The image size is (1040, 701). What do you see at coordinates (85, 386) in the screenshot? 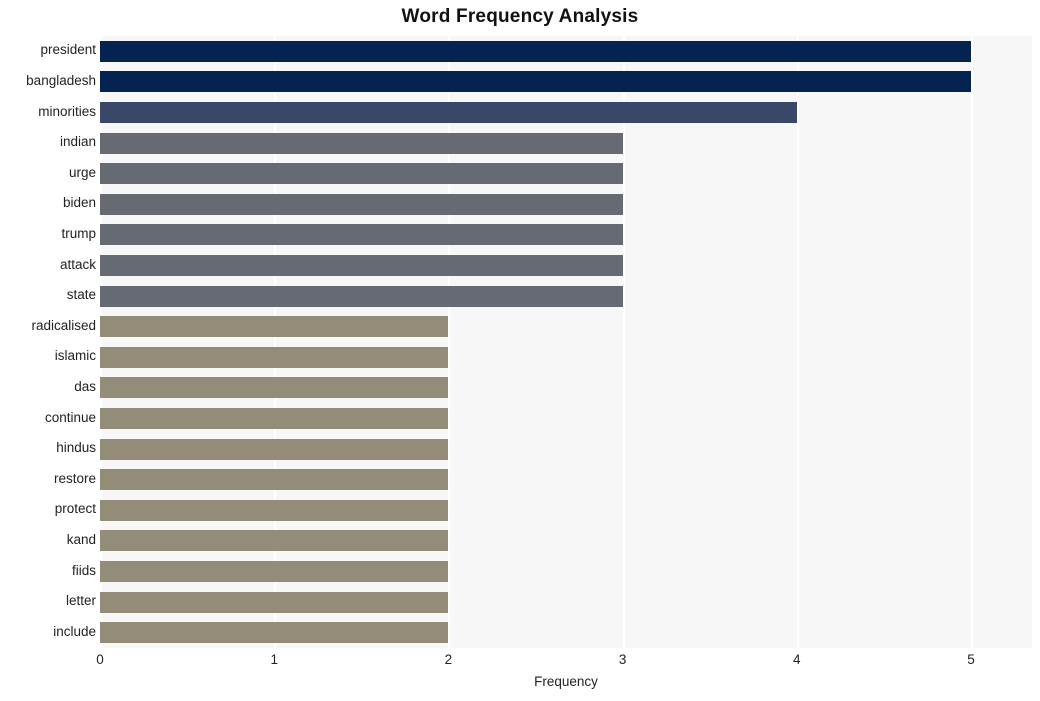
I see `y-tick-label-das: das` at bounding box center [85, 386].